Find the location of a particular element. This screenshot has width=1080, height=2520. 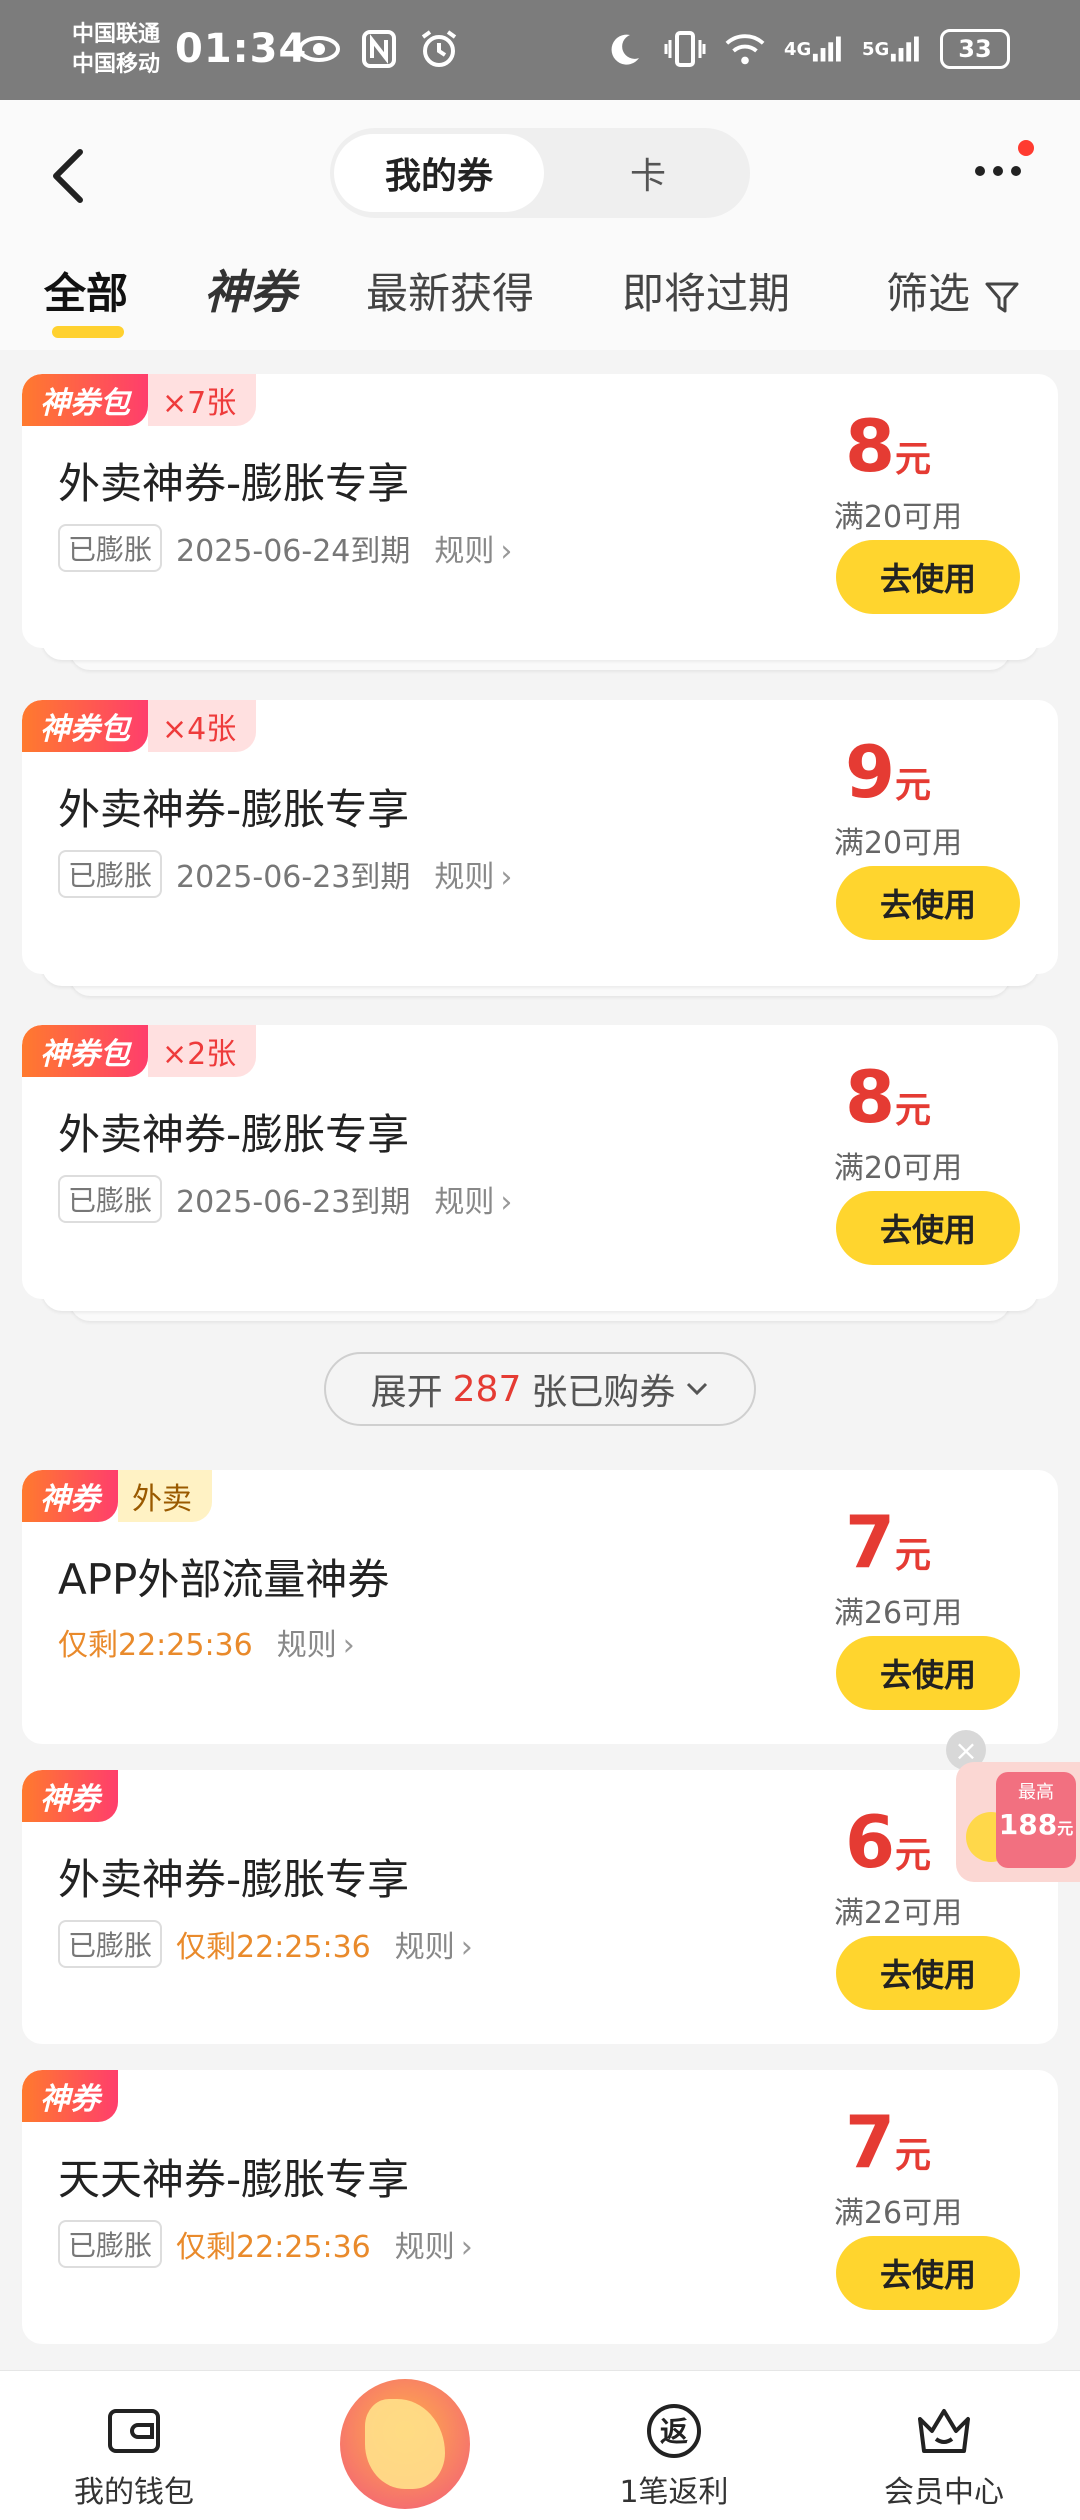

segment-cards: 卡 is located at coordinates (648, 173).